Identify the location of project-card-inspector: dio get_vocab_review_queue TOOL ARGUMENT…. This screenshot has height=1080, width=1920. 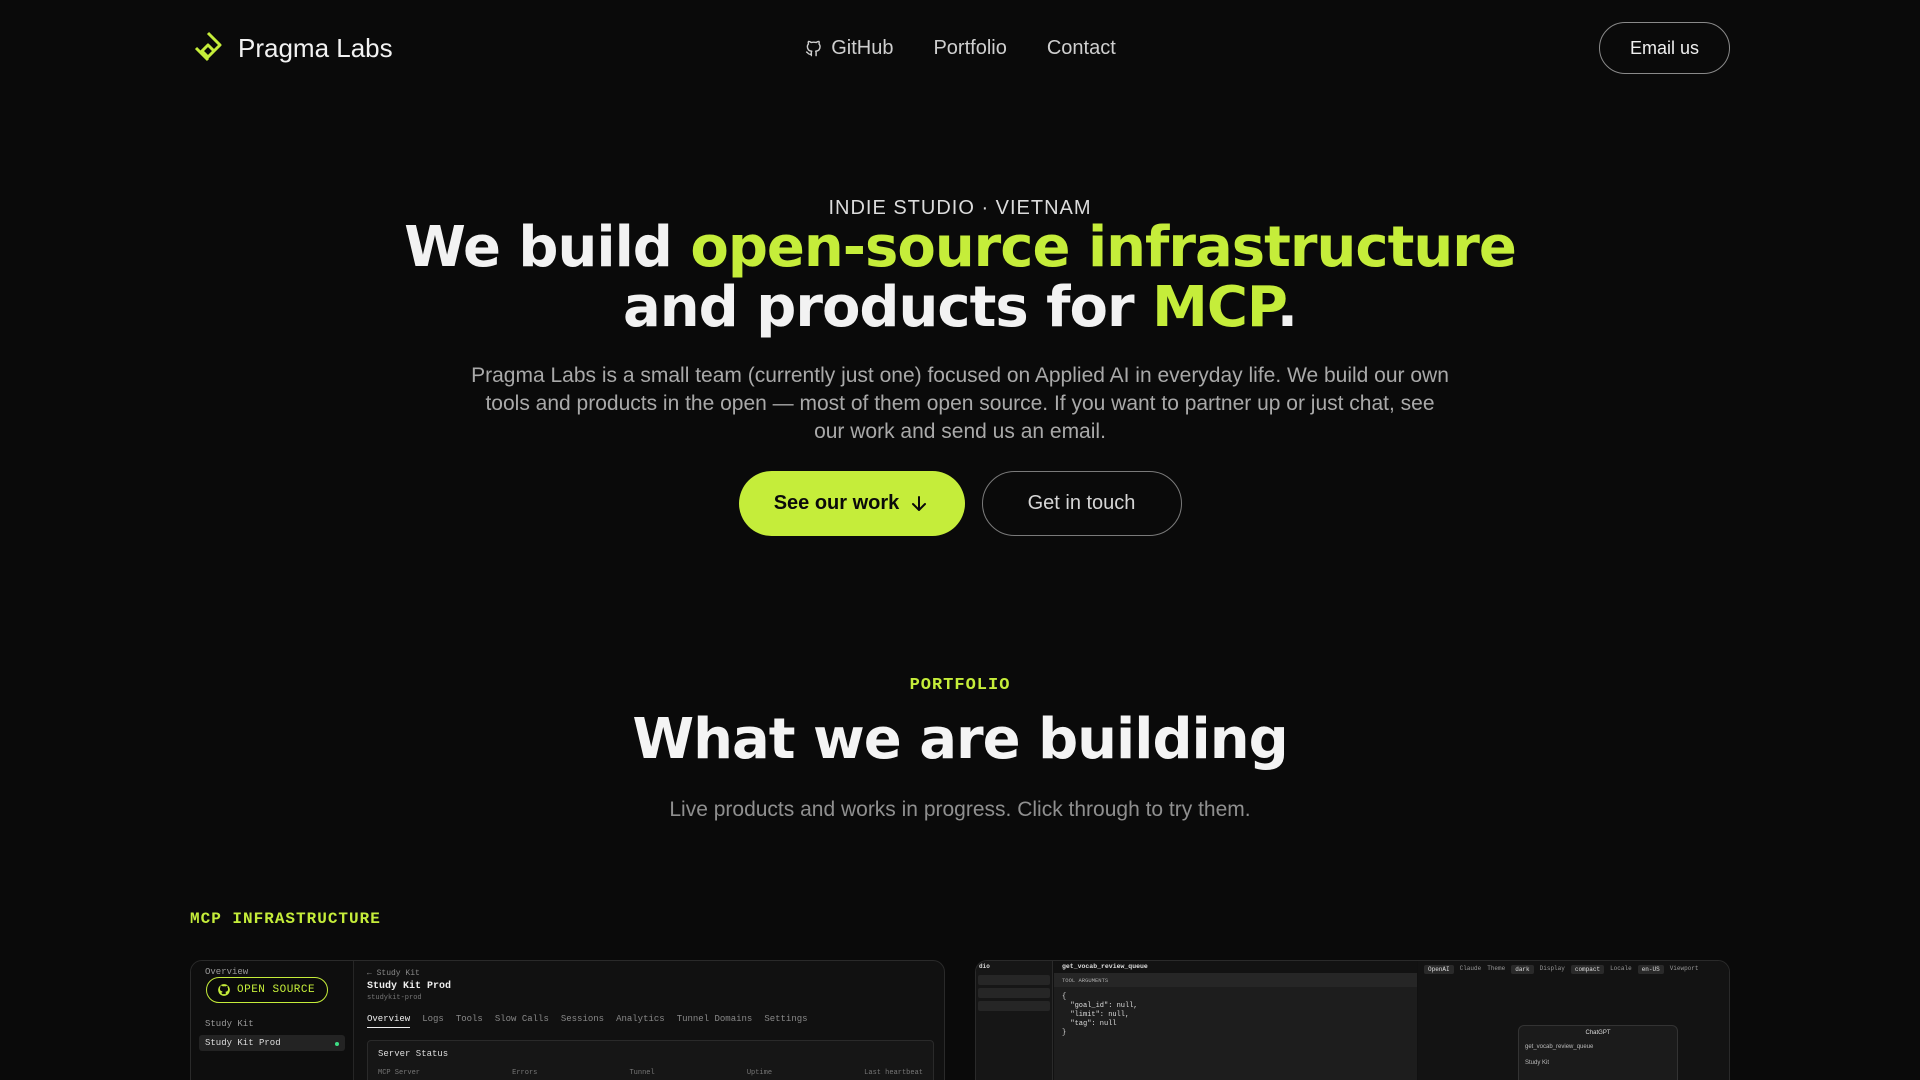
(1352, 1020).